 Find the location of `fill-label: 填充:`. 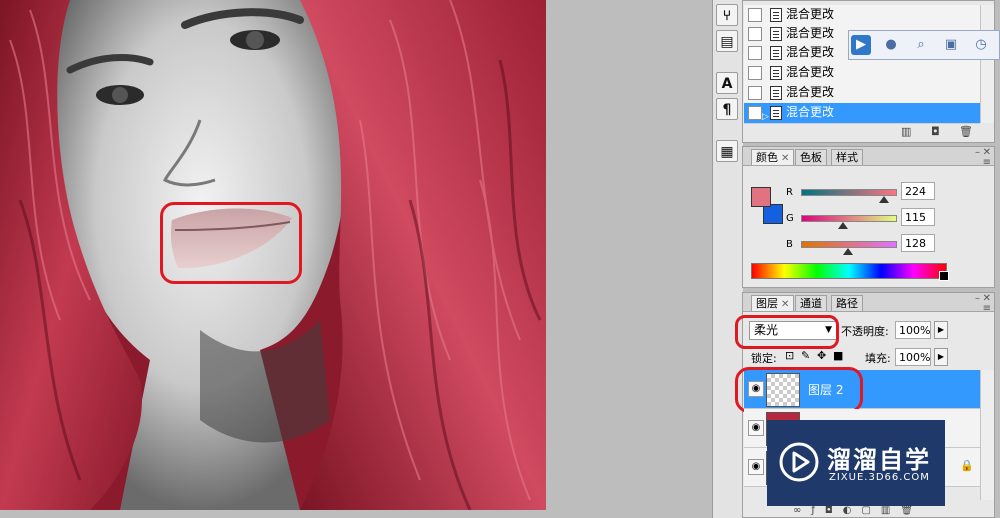

fill-label: 填充: is located at coordinates (878, 358).